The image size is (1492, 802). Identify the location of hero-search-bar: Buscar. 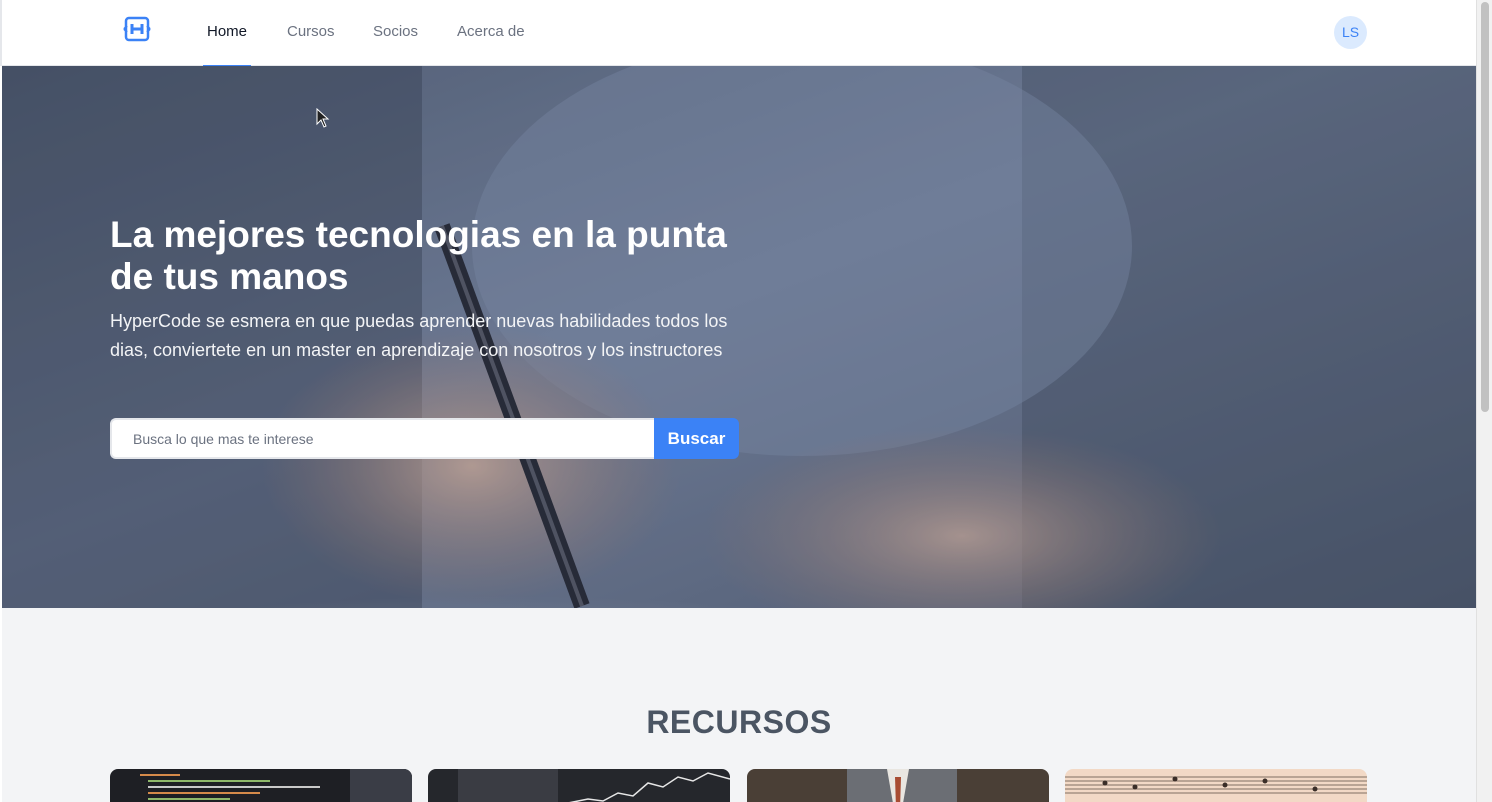
(425, 438).